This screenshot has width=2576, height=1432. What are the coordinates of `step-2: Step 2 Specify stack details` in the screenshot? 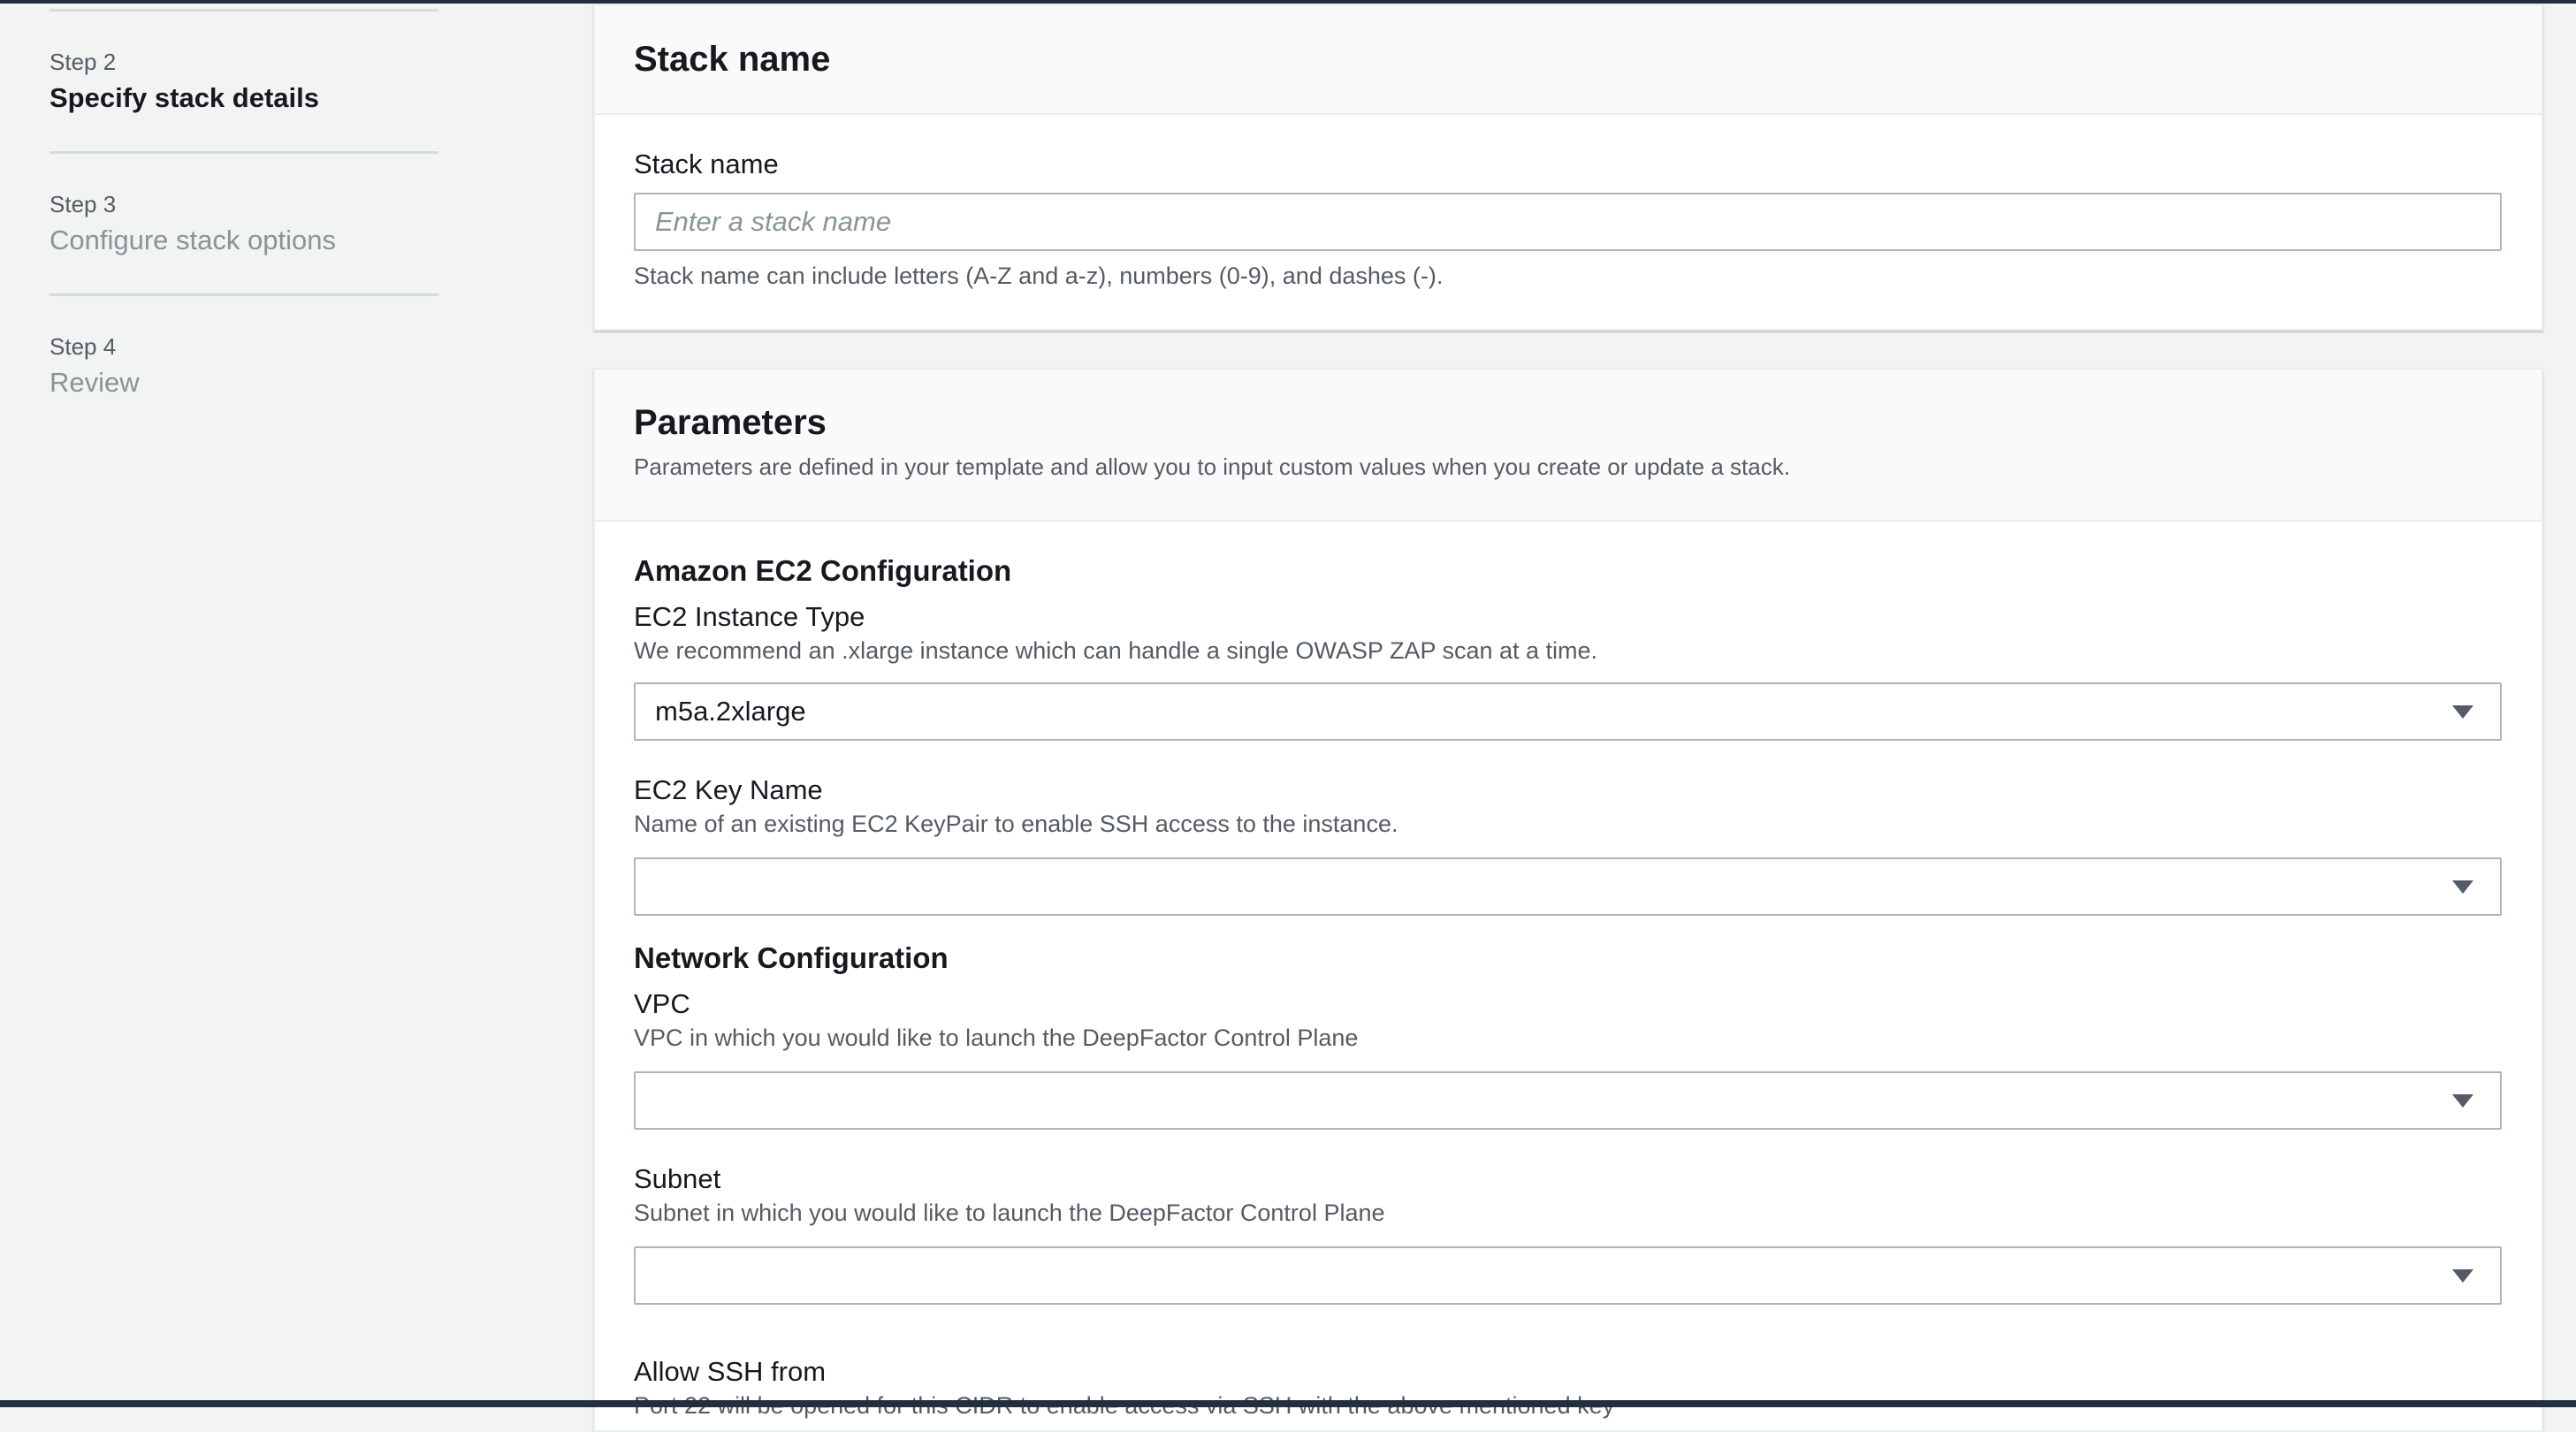 It's located at (244, 80).